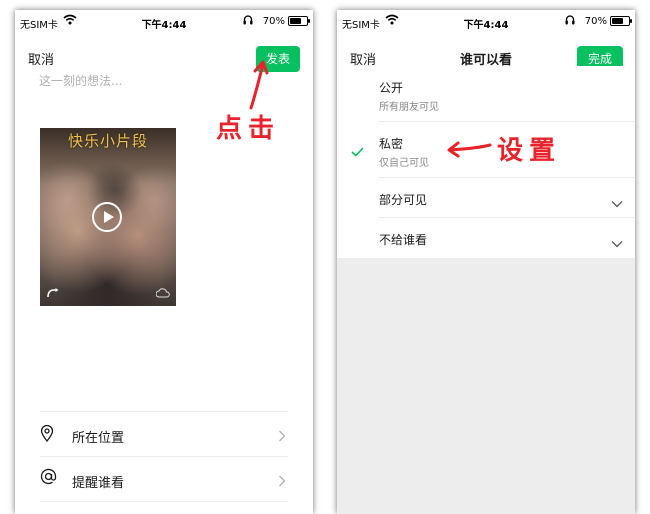 The image size is (650, 514). I want to click on location-label: 所在位置, so click(98, 438).